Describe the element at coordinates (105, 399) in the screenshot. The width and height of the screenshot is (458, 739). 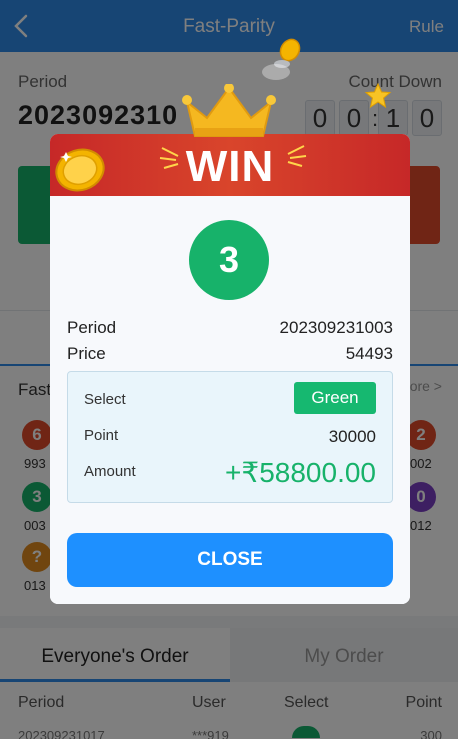
I see `select-label: Select` at that location.